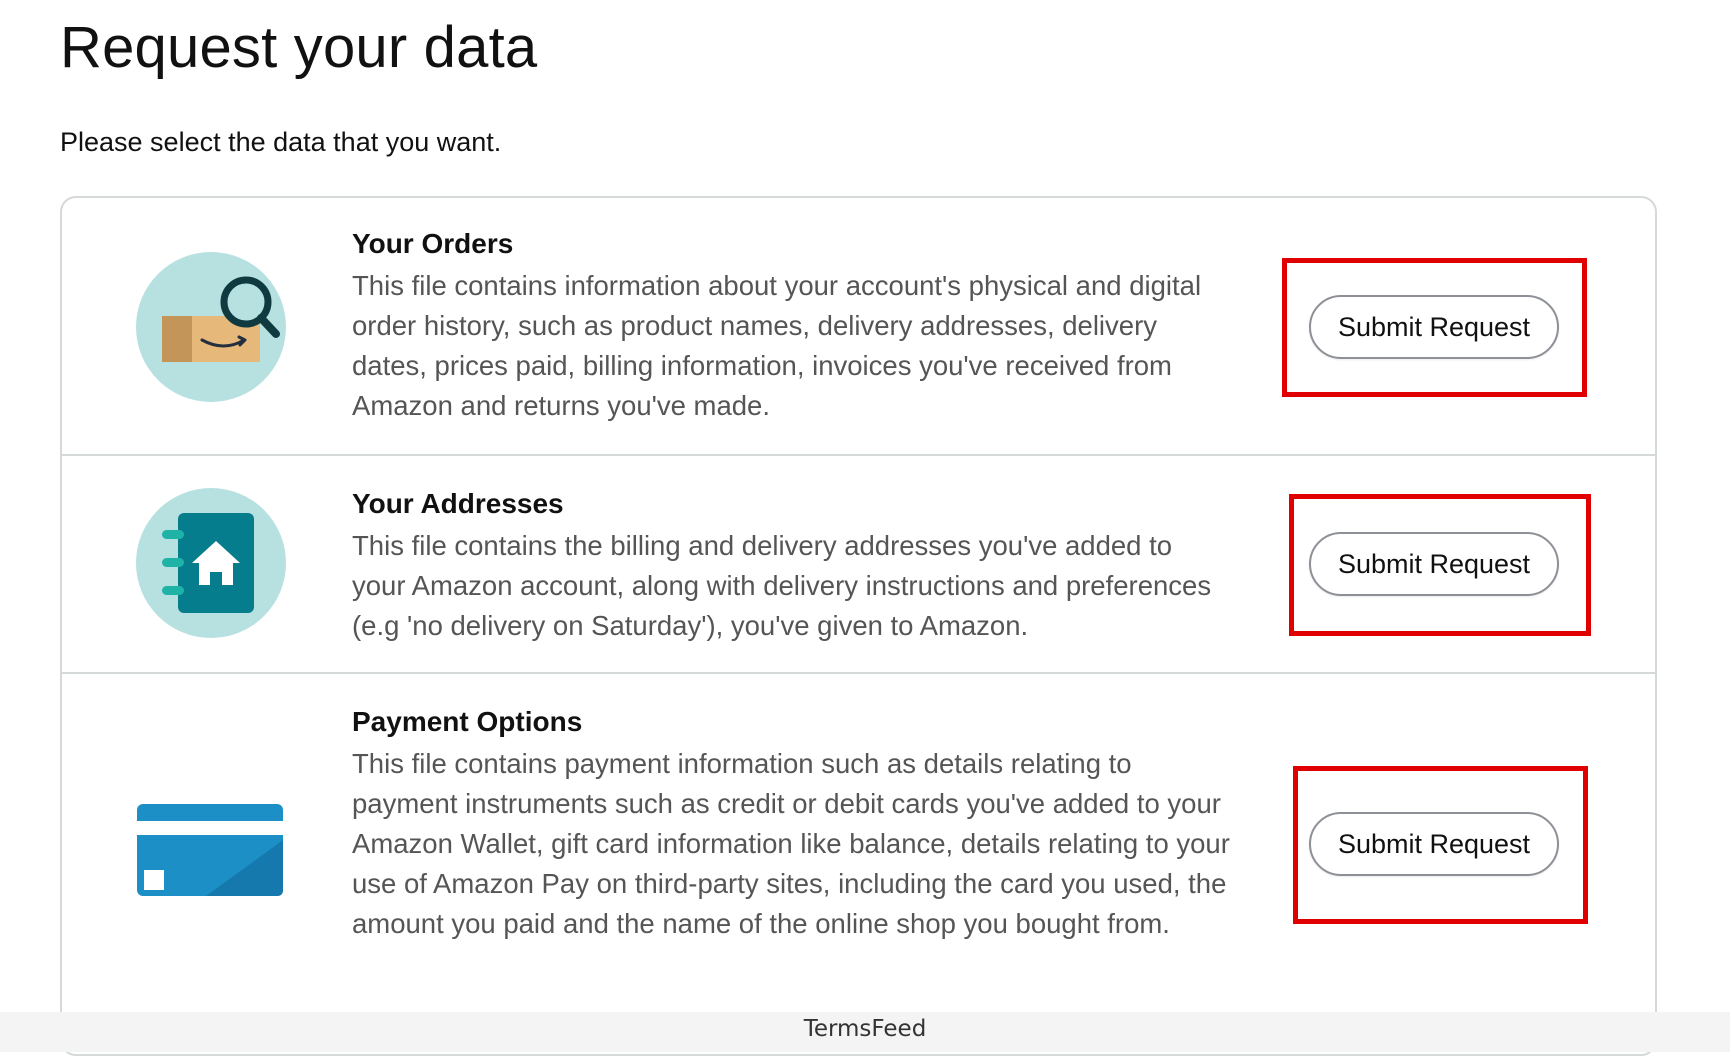 Image resolution: width=1730 pixels, height=1056 pixels. Describe the element at coordinates (281, 142) in the screenshot. I see `page-subtitle: Please select the data that you want.` at that location.